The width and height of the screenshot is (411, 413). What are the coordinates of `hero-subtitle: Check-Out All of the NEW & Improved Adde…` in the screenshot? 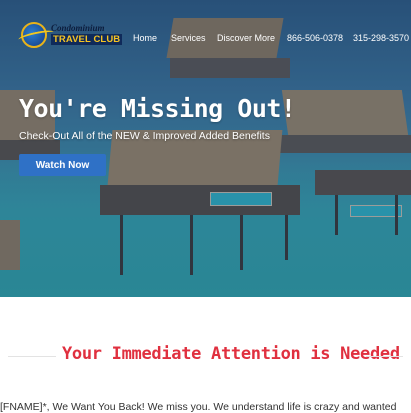 It's located at (144, 136).